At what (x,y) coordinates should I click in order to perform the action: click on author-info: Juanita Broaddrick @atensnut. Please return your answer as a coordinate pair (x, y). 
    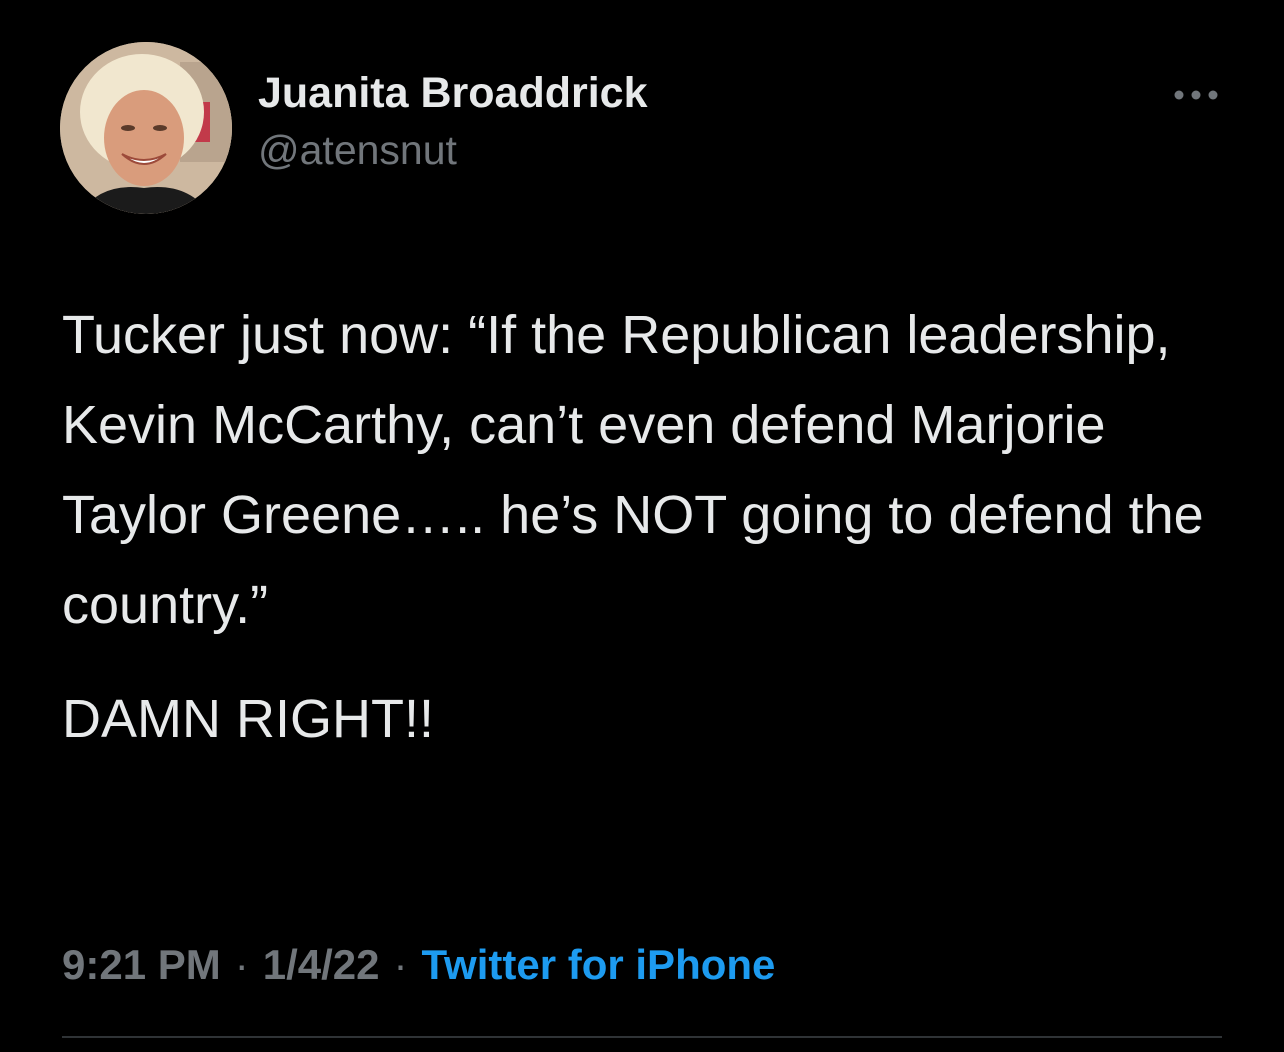
    Looking at the image, I should click on (453, 121).